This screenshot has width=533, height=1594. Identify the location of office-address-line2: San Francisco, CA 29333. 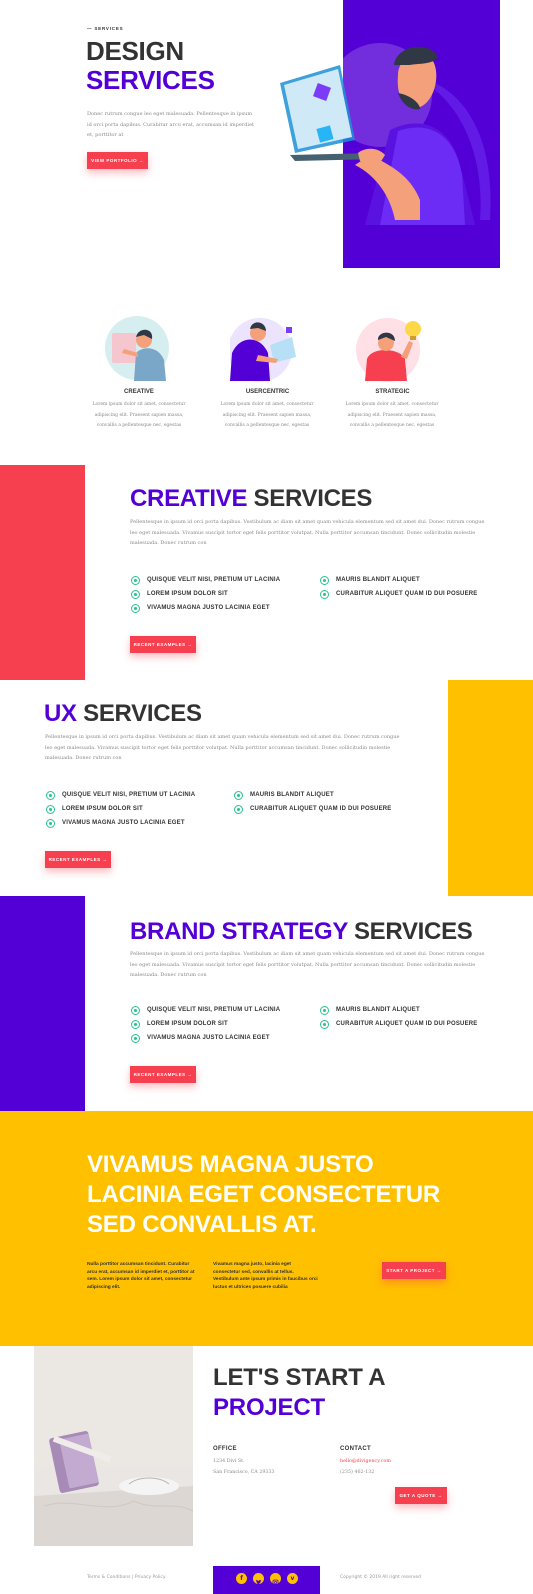
(244, 1472).